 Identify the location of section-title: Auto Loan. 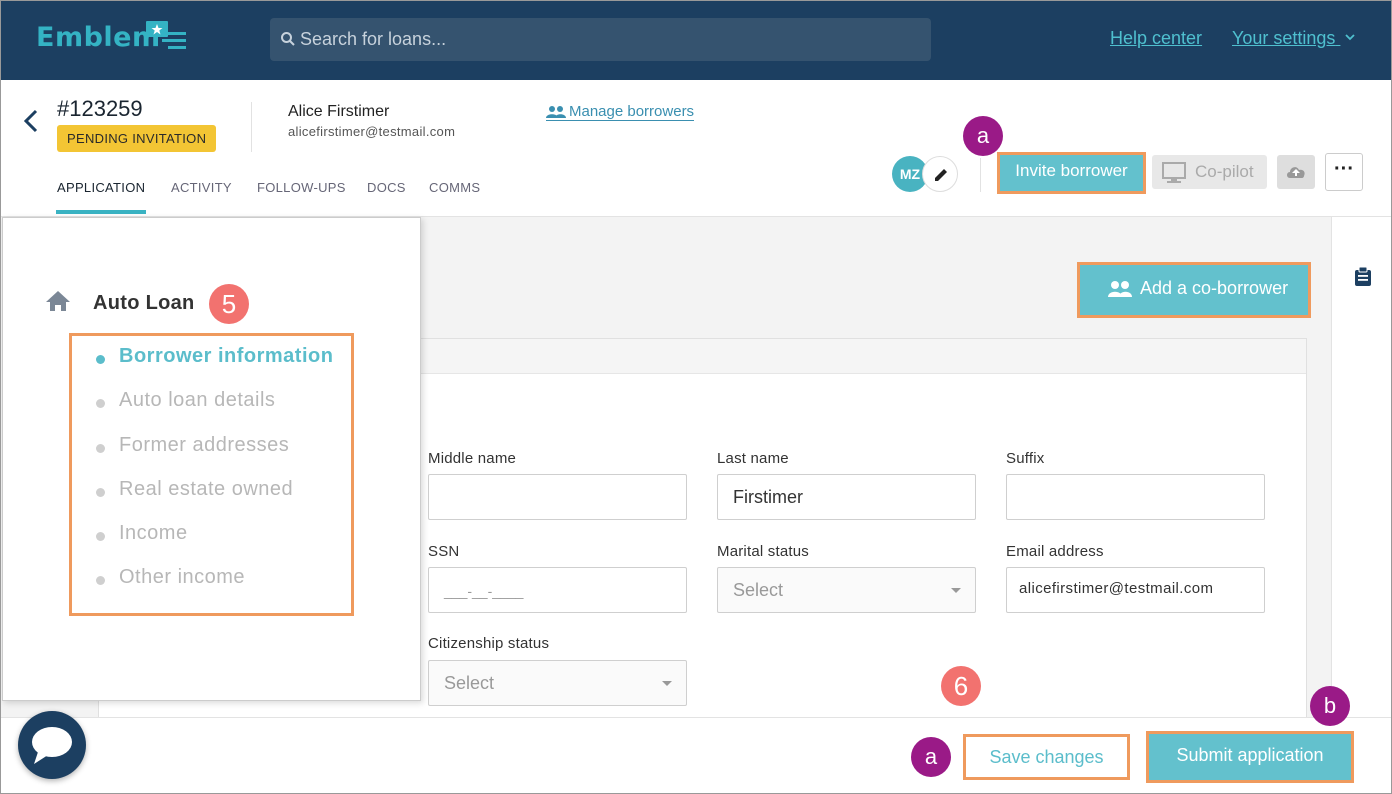
(144, 303).